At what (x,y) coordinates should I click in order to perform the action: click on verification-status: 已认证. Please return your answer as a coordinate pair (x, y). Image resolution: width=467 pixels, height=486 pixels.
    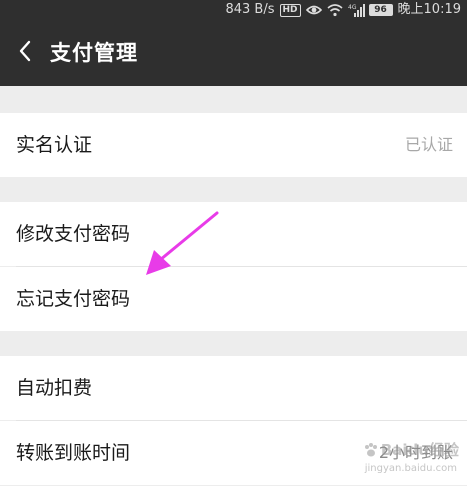
    Looking at the image, I should click on (428, 144).